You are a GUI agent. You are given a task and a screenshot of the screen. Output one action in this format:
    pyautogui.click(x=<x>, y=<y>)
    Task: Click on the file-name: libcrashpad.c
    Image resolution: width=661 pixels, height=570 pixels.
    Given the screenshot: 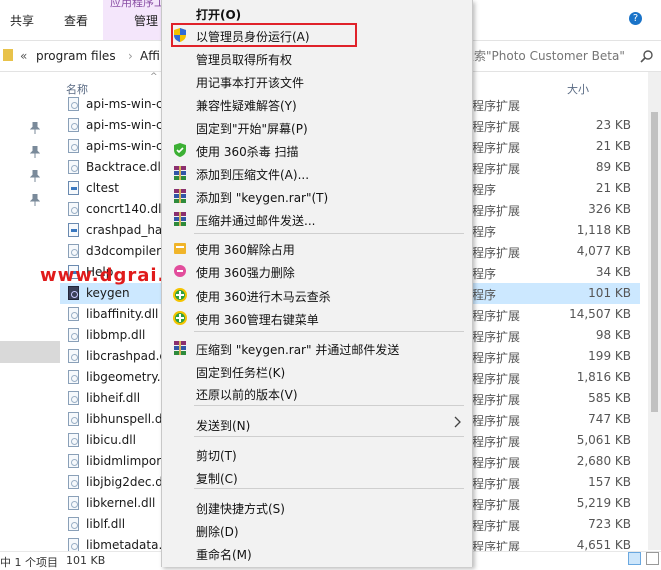 What is the action you would take?
    pyautogui.click(x=126, y=356)
    